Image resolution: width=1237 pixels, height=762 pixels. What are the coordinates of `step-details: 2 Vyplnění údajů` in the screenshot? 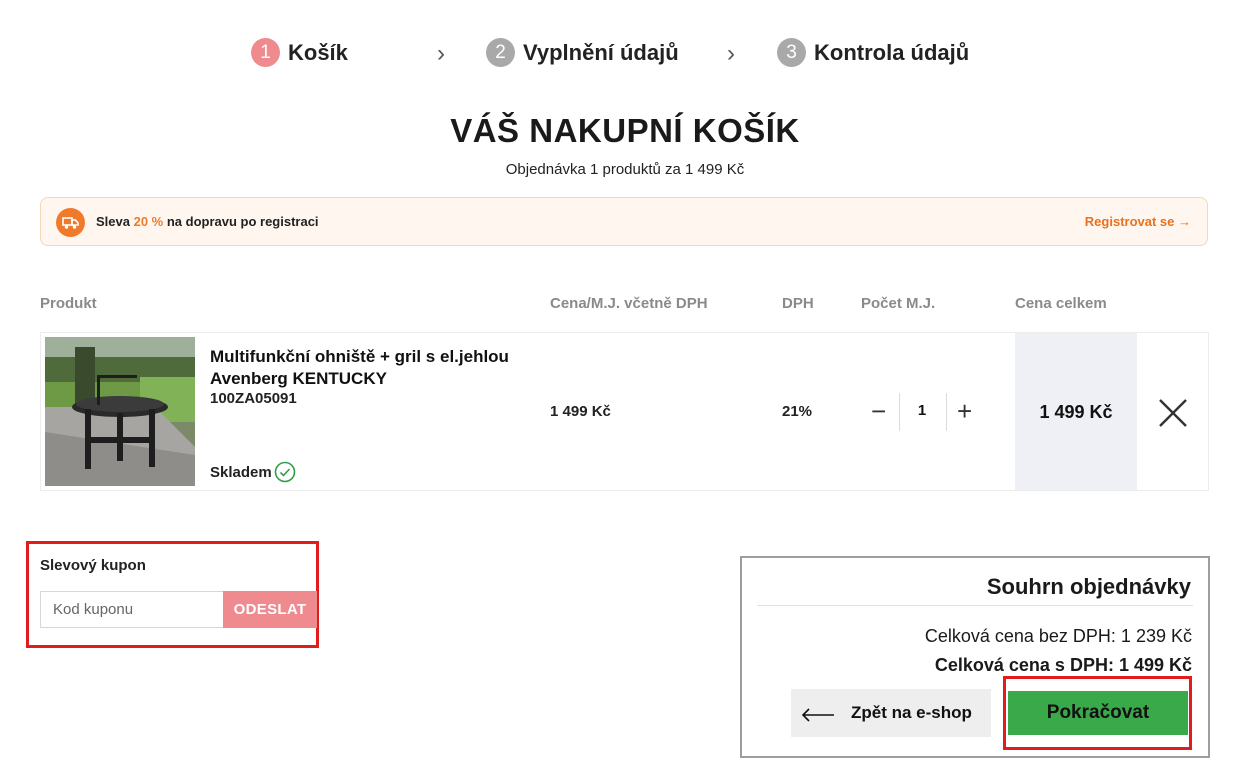 It's located at (582, 52).